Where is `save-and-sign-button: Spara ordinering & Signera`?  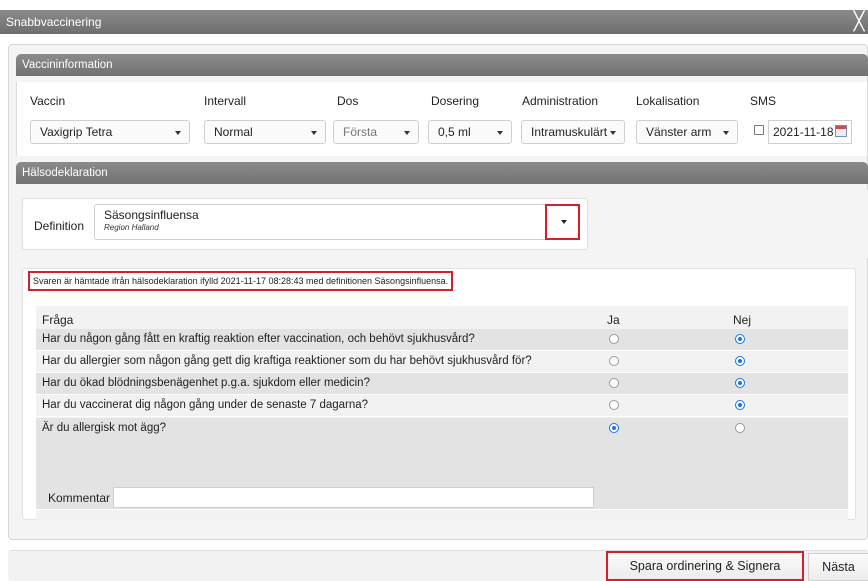
save-and-sign-button: Spara ordinering & Signera is located at coordinates (705, 566).